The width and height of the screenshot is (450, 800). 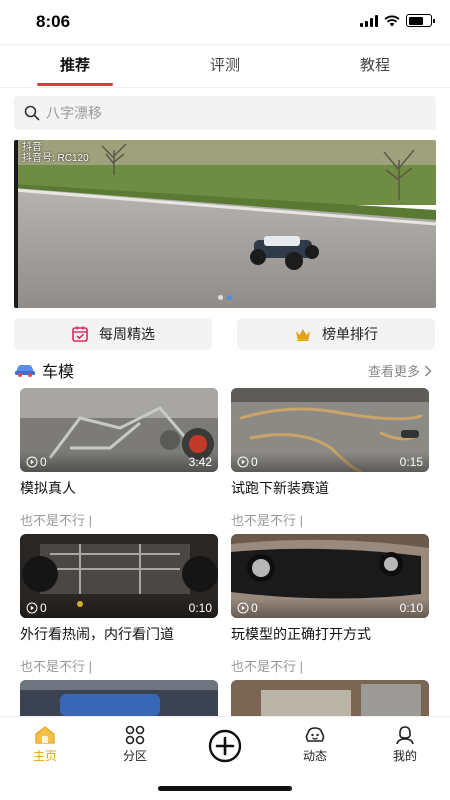 I want to click on add-circle-icon, so click(x=225, y=746).